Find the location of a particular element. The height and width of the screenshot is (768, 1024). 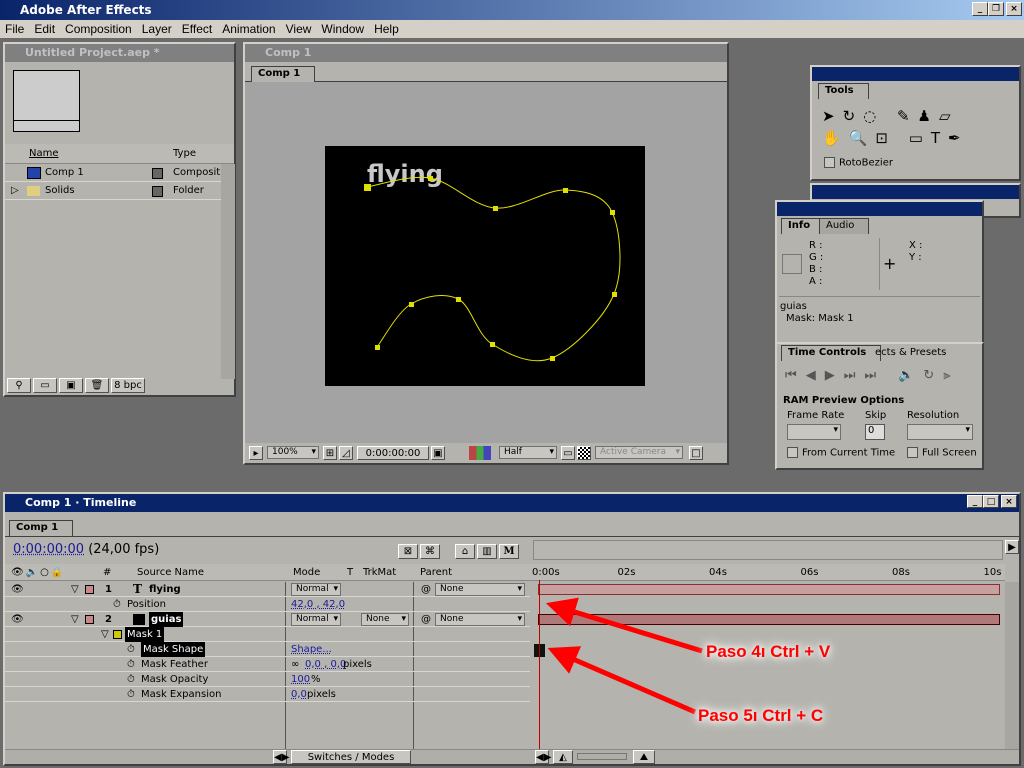

annotation-paso-4: Paso 4ı Ctrl + V is located at coordinates (768, 651).